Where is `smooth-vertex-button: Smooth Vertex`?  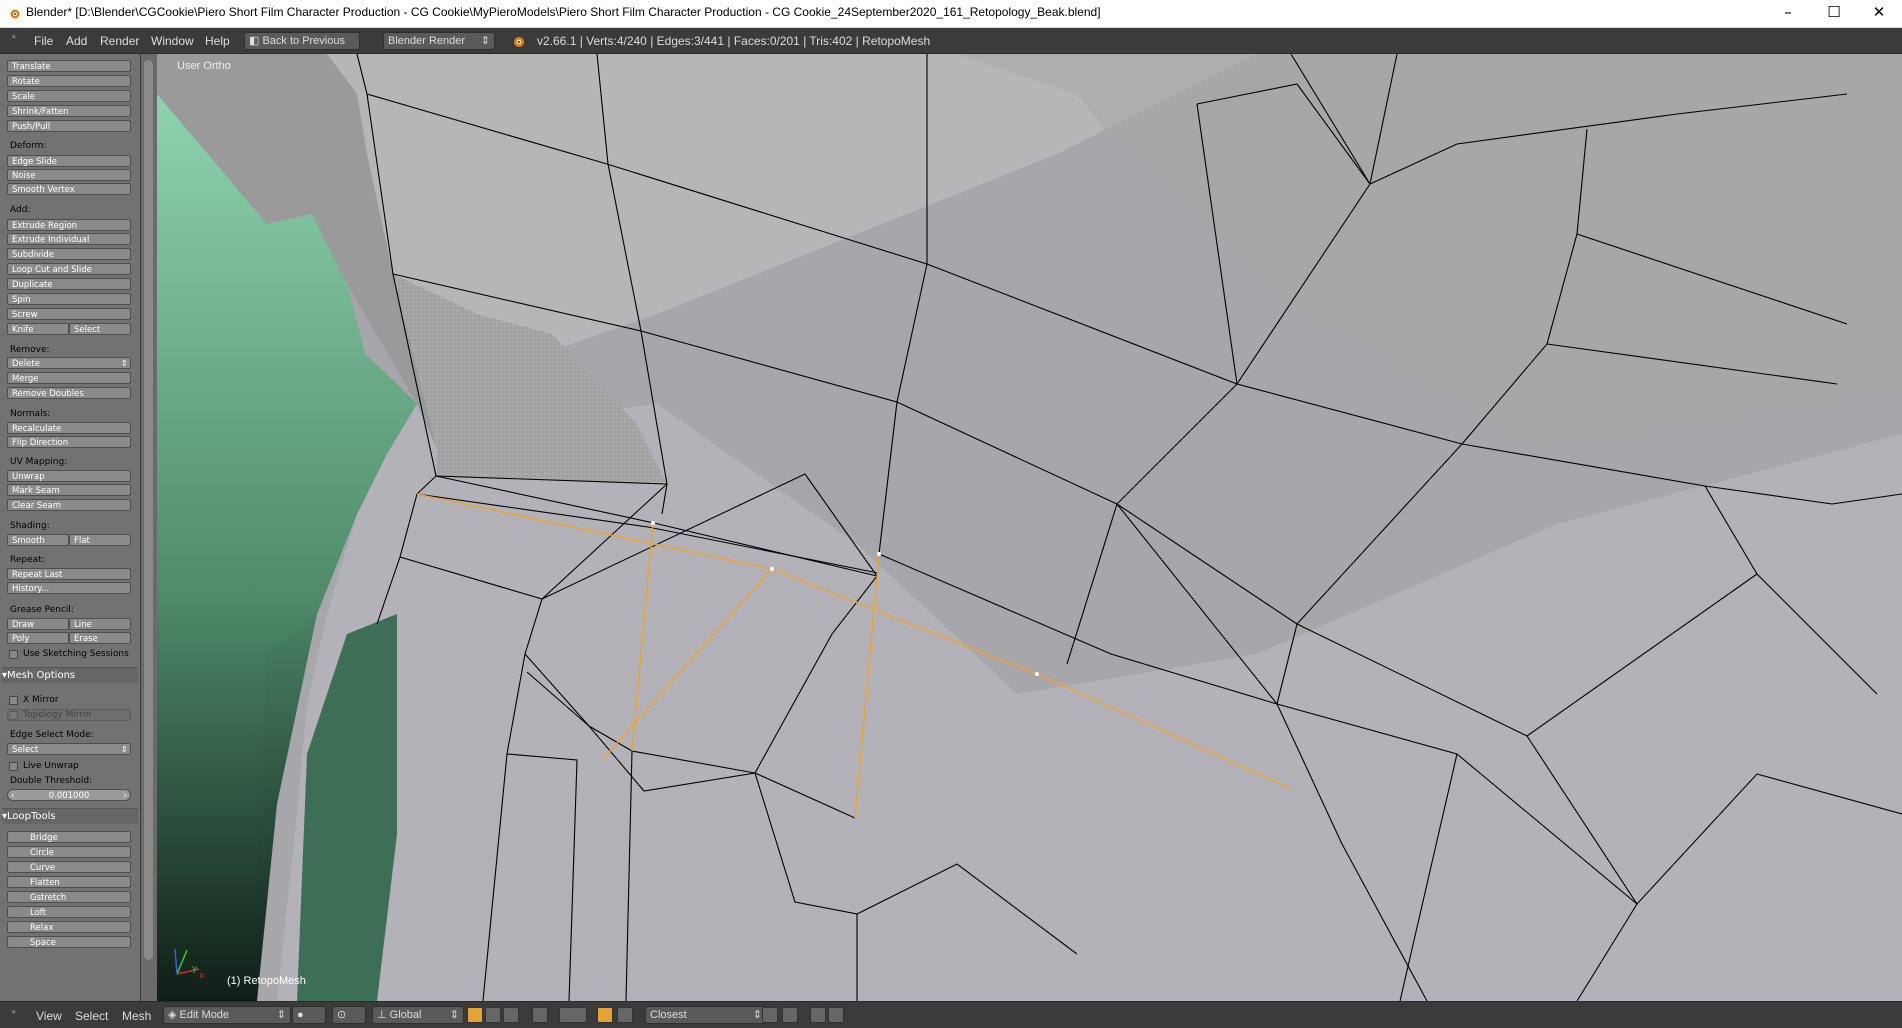 smooth-vertex-button: Smooth Vertex is located at coordinates (69, 189).